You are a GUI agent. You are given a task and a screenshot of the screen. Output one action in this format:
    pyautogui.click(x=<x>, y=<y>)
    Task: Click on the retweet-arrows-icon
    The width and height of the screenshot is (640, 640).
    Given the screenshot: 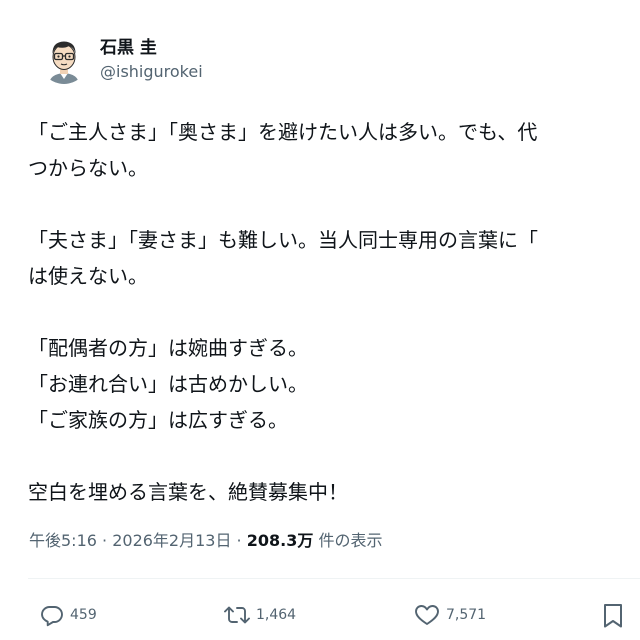 What is the action you would take?
    pyautogui.click(x=237, y=615)
    